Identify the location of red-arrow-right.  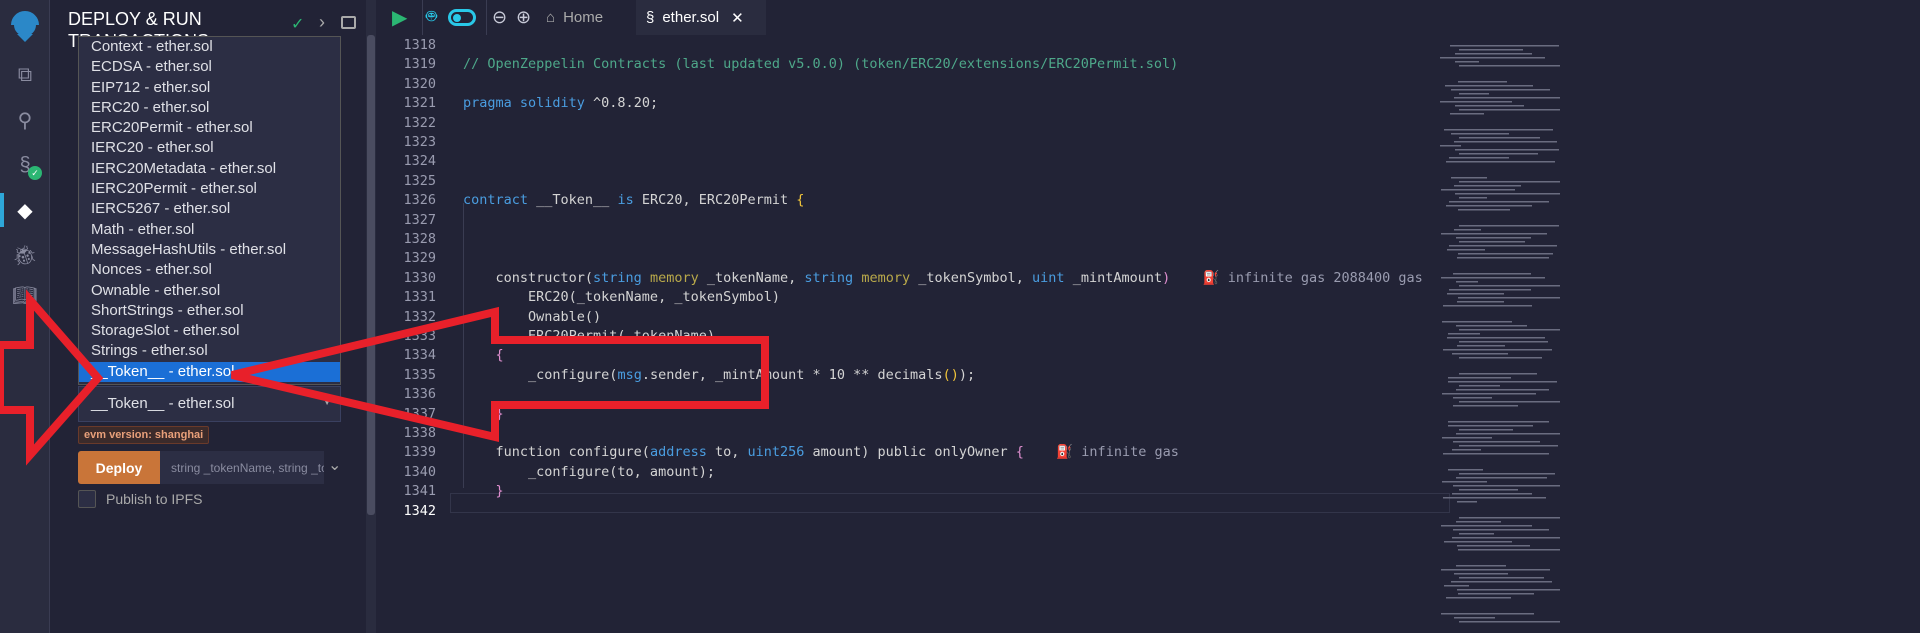
(52, 377).